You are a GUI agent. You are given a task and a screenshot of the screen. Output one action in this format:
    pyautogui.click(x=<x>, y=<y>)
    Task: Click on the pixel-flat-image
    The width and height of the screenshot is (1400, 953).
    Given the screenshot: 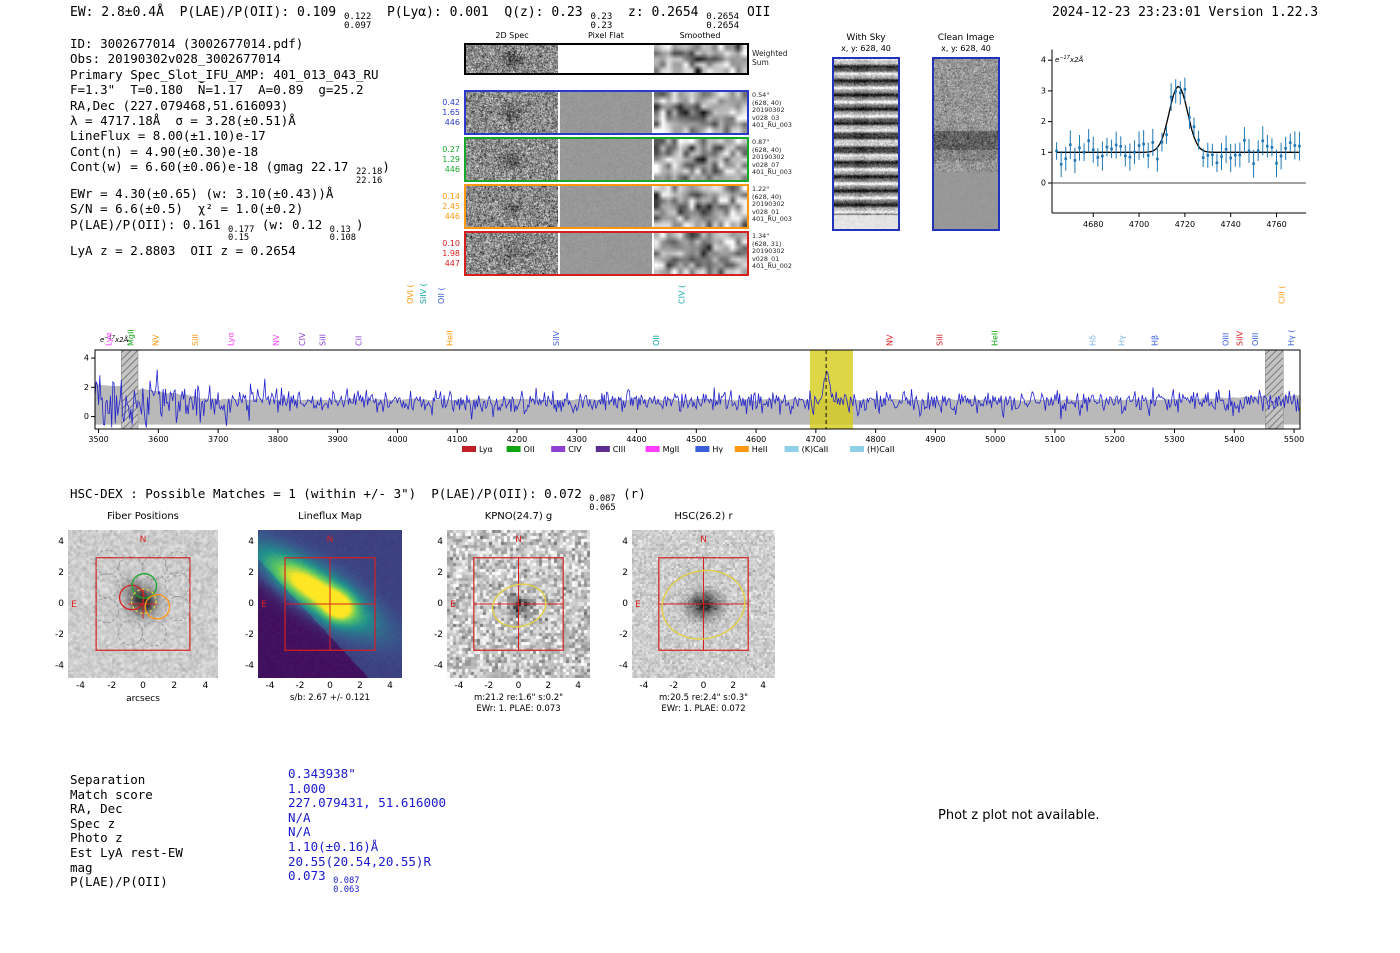 What is the action you would take?
    pyautogui.click(x=606, y=59)
    